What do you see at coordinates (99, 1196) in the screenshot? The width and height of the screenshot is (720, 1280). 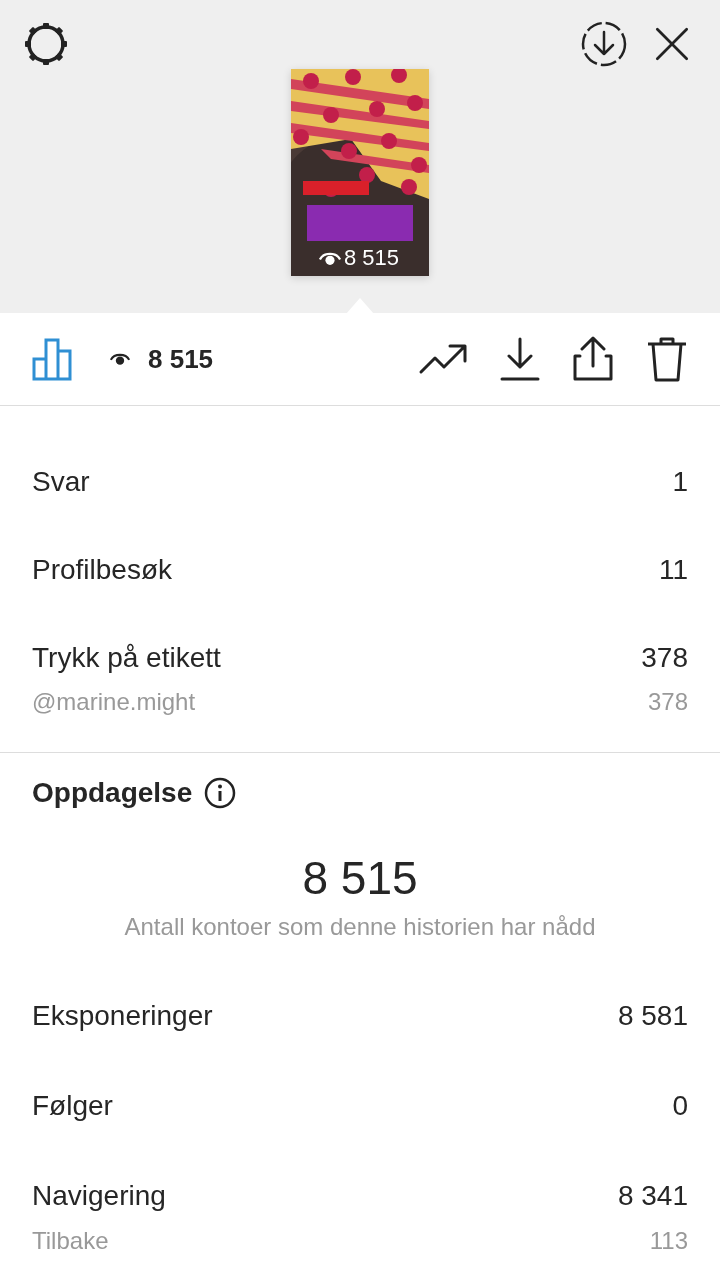 I see `metric-label: Navigering` at bounding box center [99, 1196].